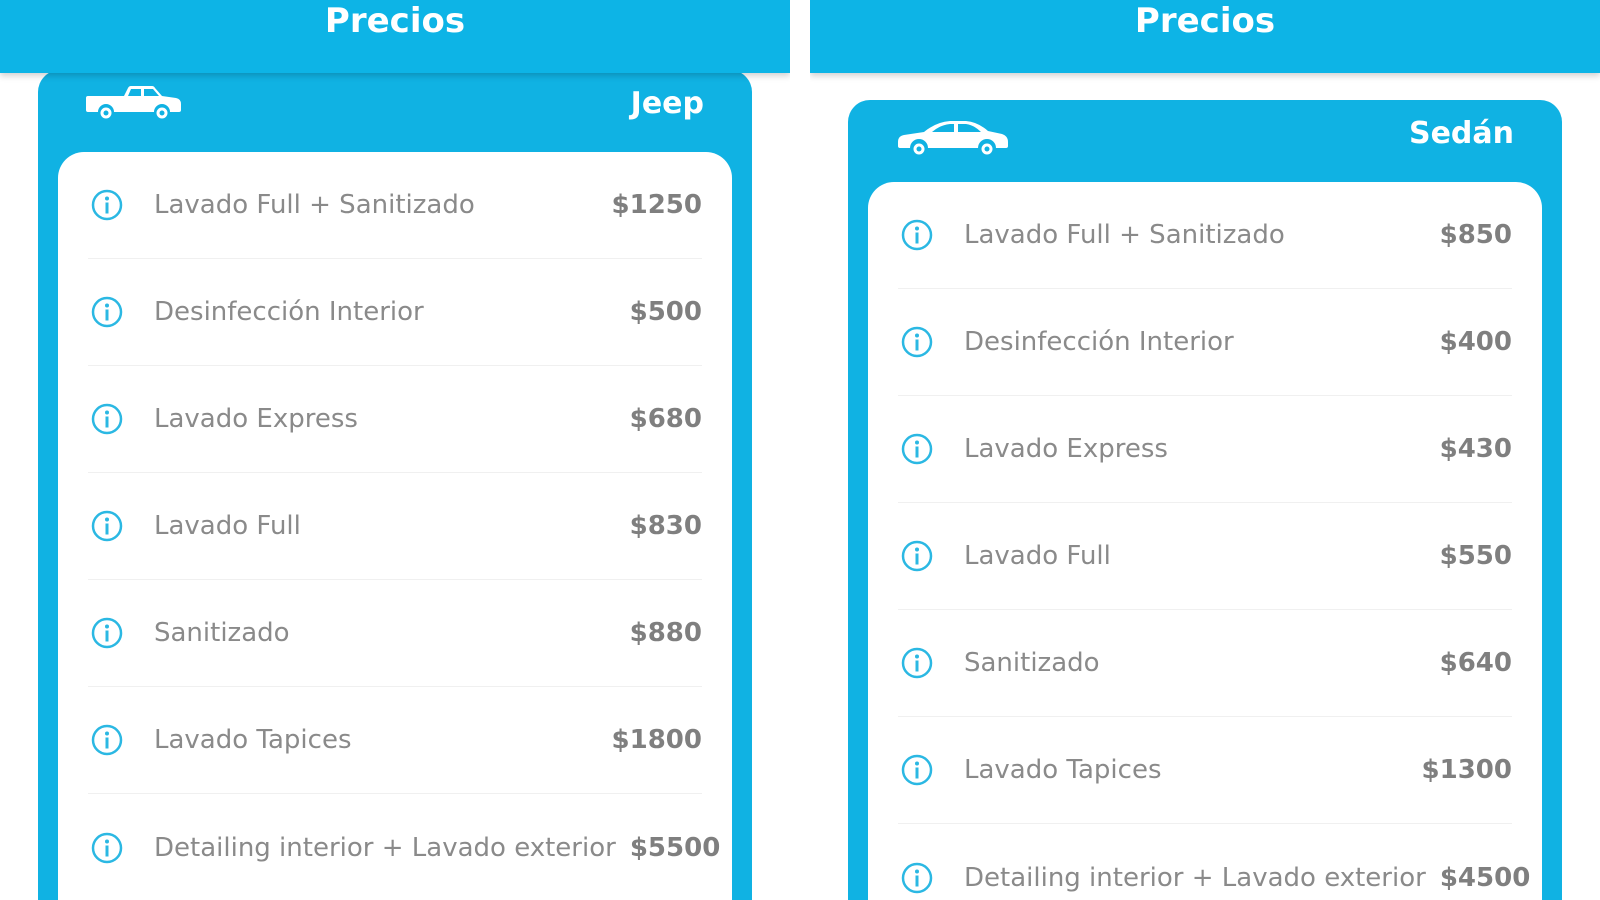 The image size is (1600, 900). I want to click on list-item: Lavado Tapices $1300, so click(1205, 770).